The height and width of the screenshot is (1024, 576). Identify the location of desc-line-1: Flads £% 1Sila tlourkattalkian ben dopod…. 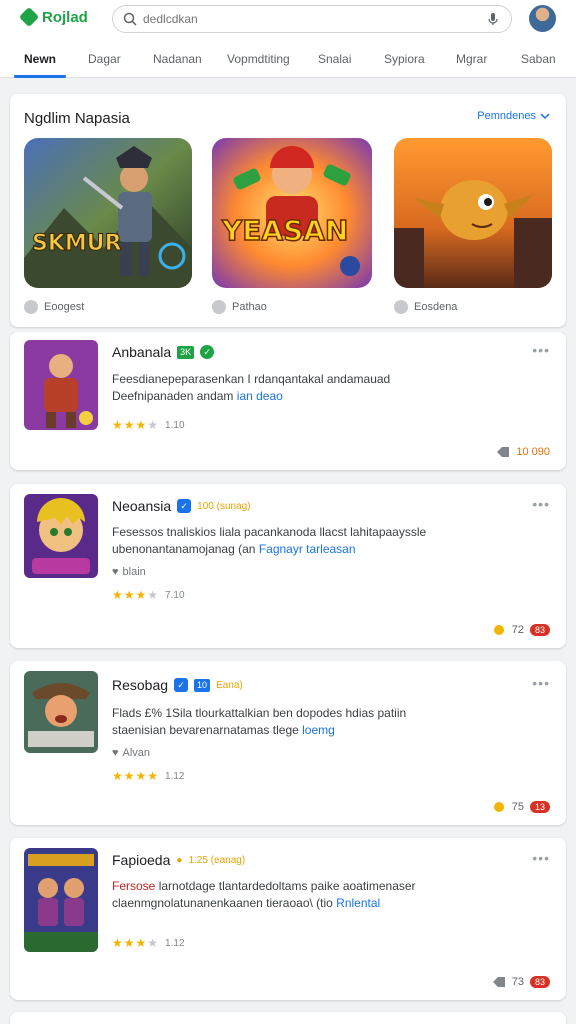
(259, 713).